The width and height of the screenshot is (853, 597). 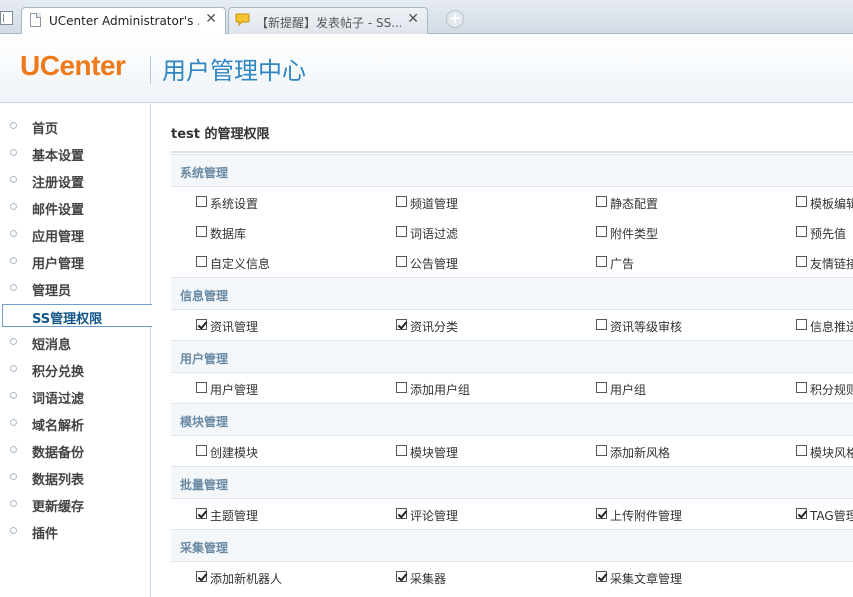 I want to click on permission-label: 友情链接, so click(x=831, y=264).